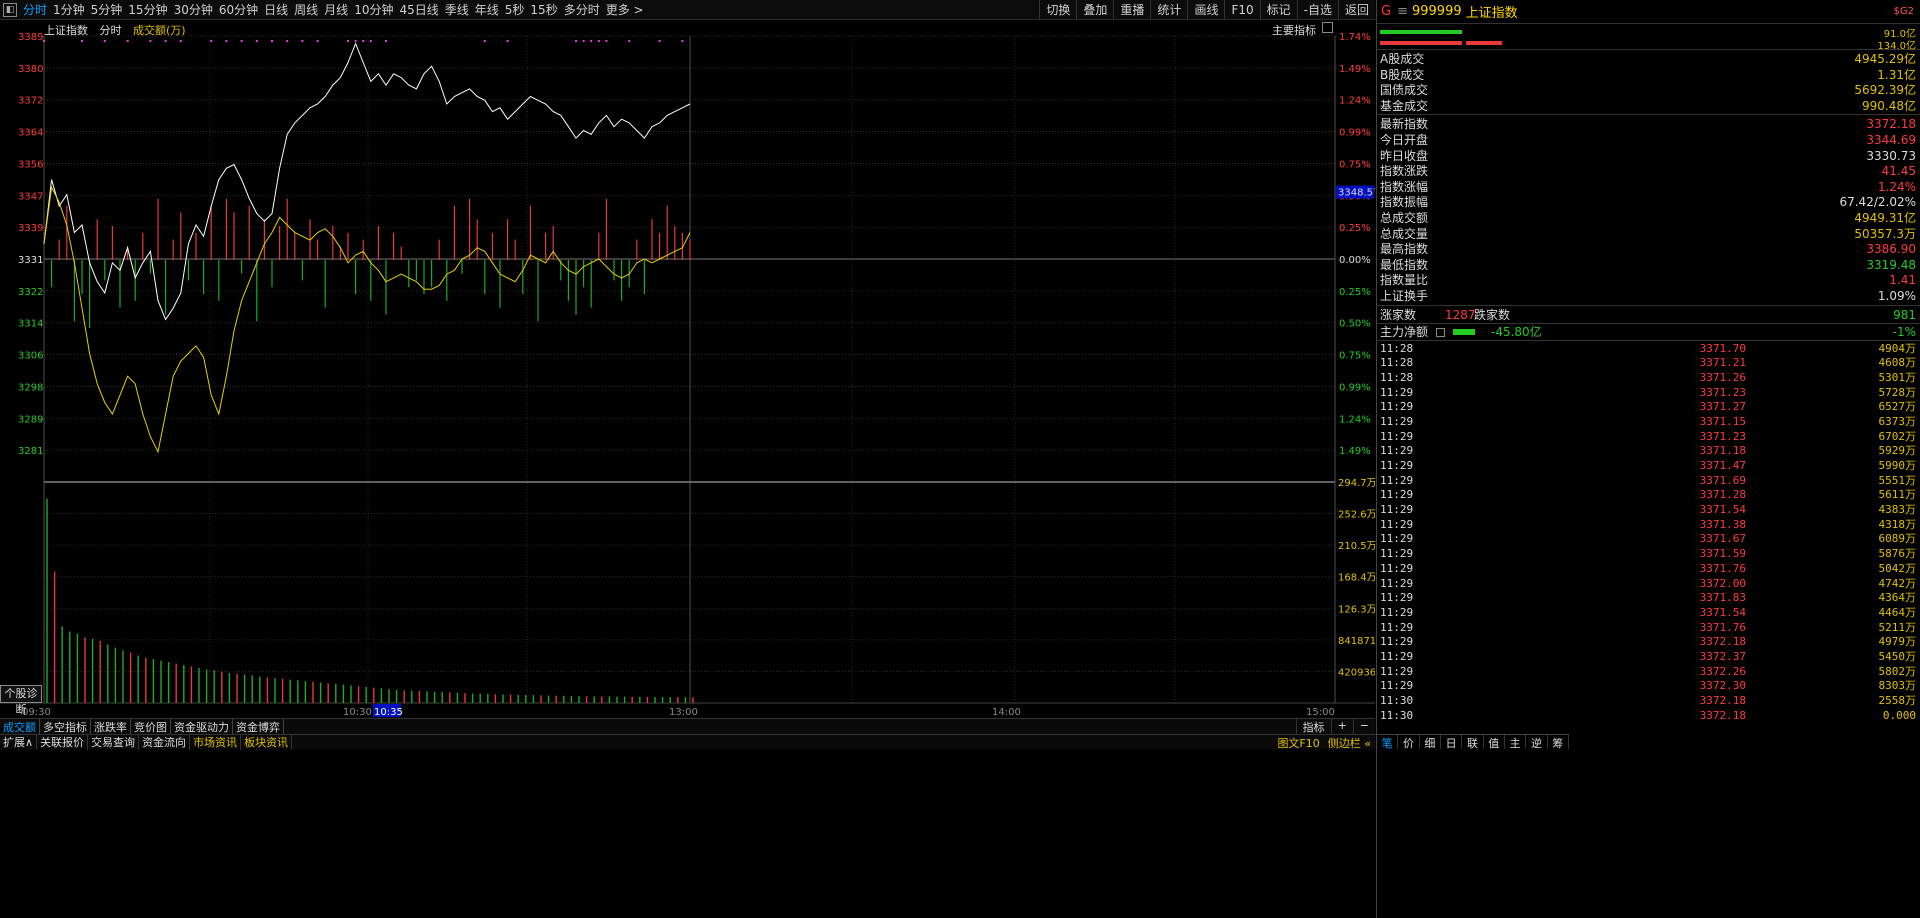  Describe the element at coordinates (1897, 583) in the screenshot. I see `tick-volume: 4742万` at that location.